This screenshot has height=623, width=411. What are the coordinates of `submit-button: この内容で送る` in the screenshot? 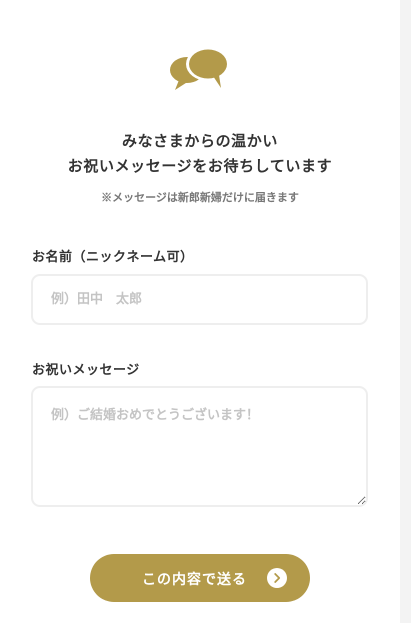 It's located at (200, 578).